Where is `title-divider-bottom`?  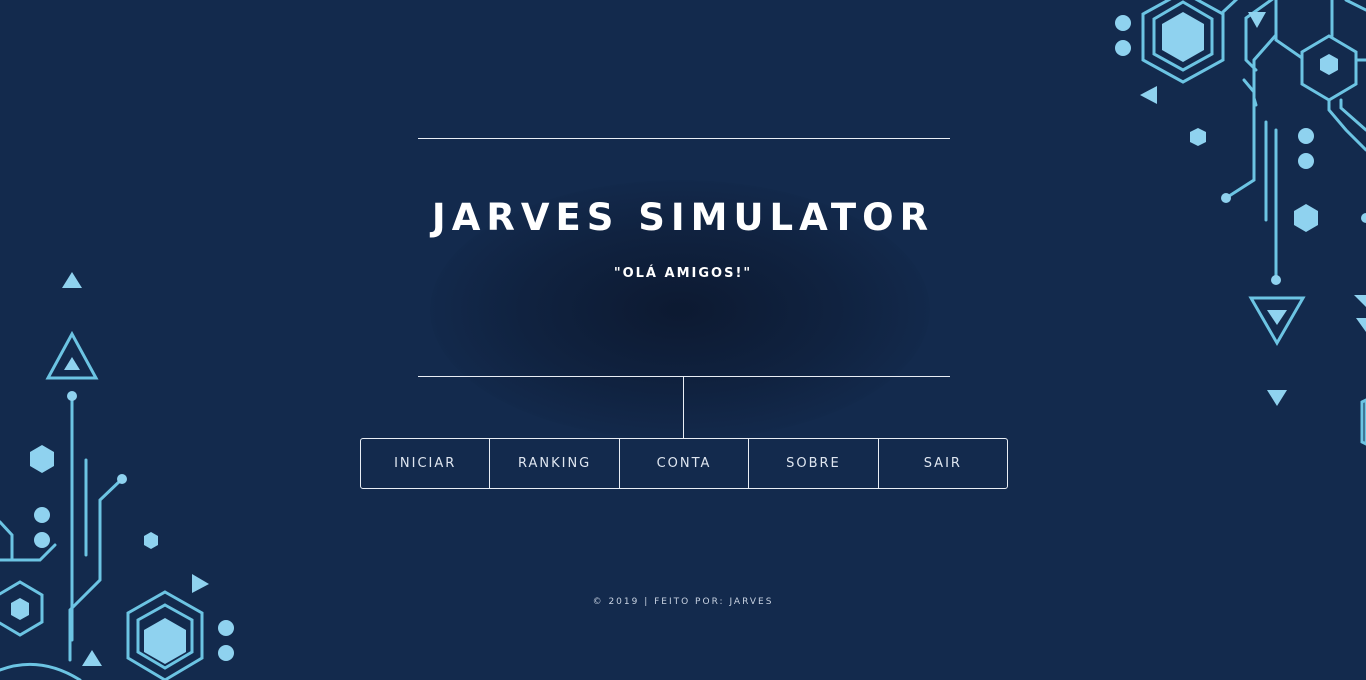 title-divider-bottom is located at coordinates (684, 376).